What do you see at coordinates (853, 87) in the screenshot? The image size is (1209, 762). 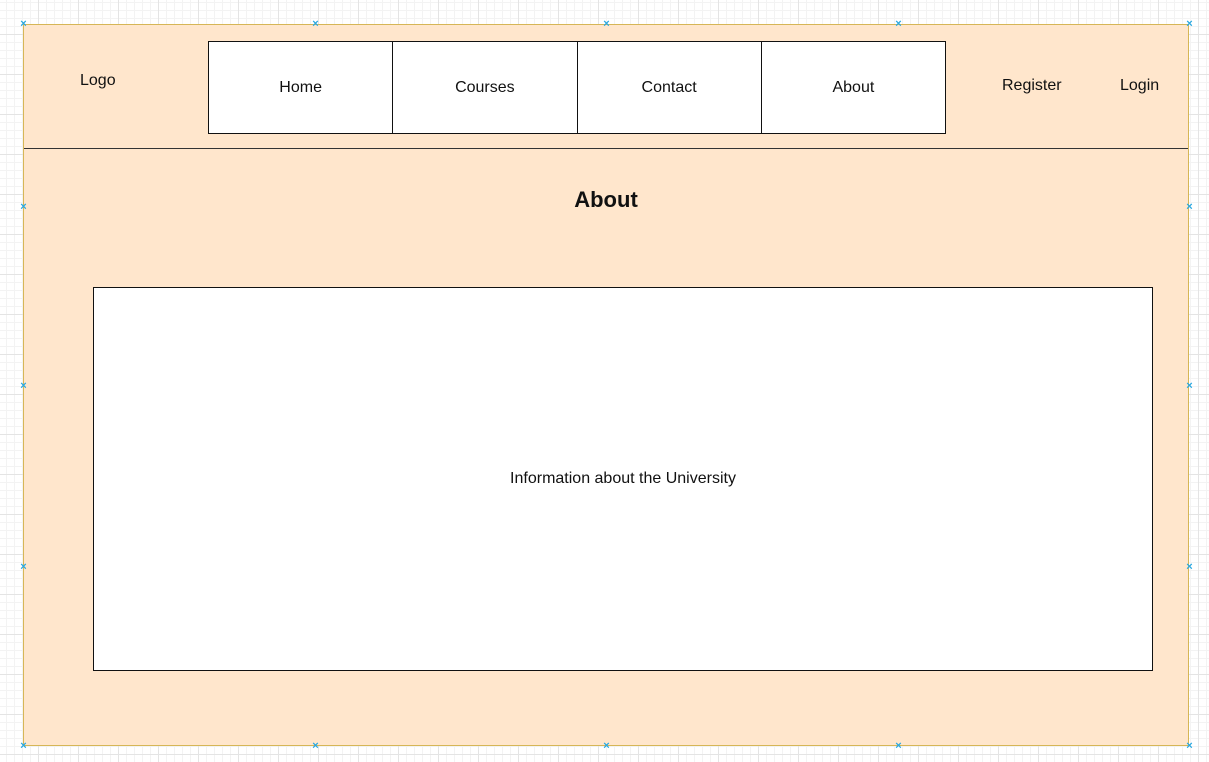 I see `nav-item-about: About` at bounding box center [853, 87].